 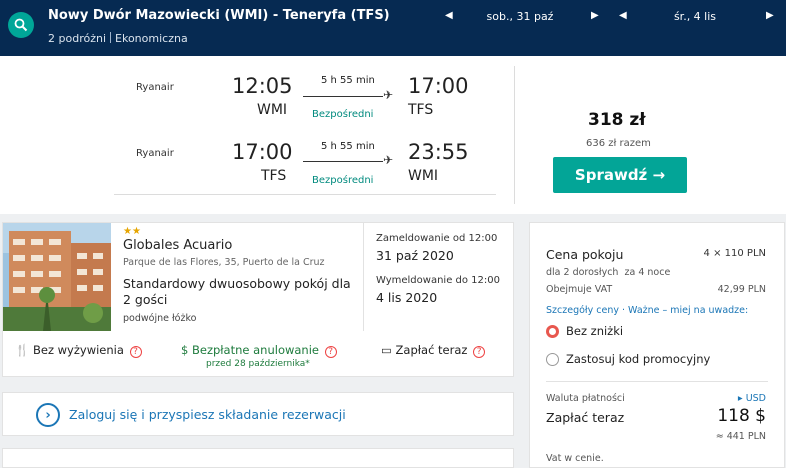 What do you see at coordinates (386, 350) in the screenshot?
I see `wallet-icon: ▭` at bounding box center [386, 350].